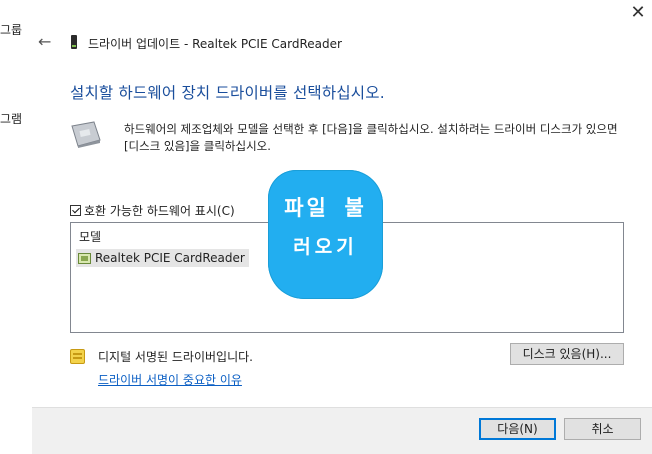 The height and width of the screenshot is (454, 652). I want to click on overlay-annotation-bubble: 파일 불 러오기, so click(325, 234).